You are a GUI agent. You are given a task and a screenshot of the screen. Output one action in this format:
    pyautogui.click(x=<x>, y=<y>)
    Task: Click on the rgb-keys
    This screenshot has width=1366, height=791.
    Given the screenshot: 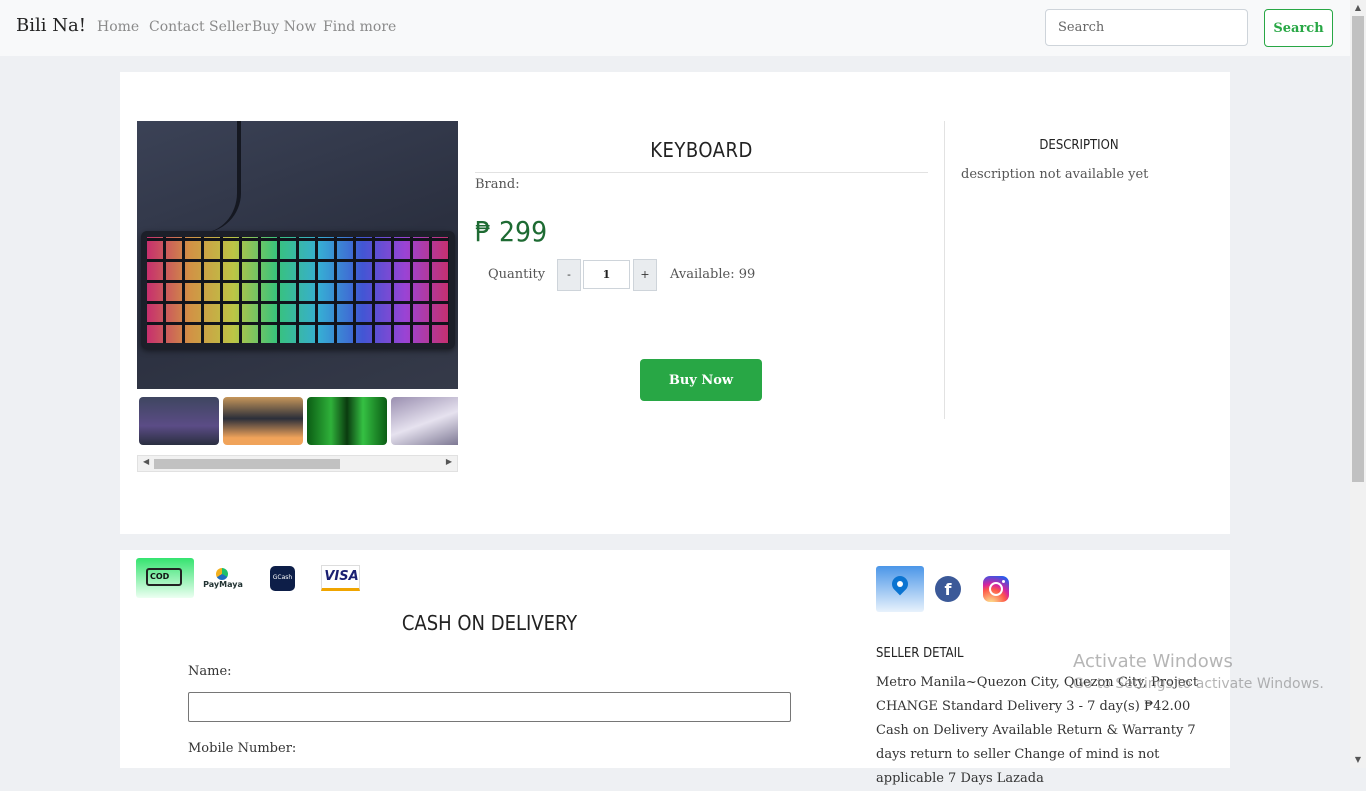 What is the action you would take?
    pyautogui.click(x=298, y=290)
    